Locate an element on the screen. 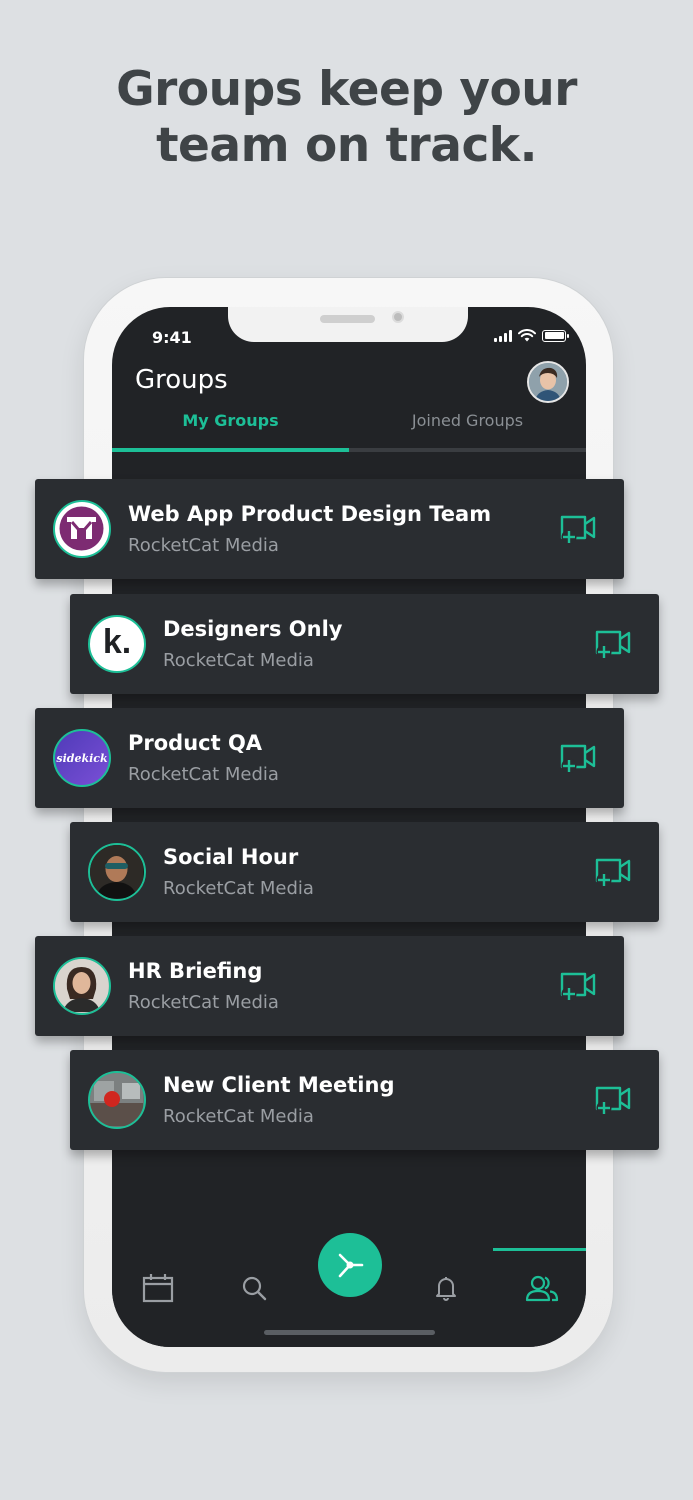  group-name: Designers Only is located at coordinates (253, 629).